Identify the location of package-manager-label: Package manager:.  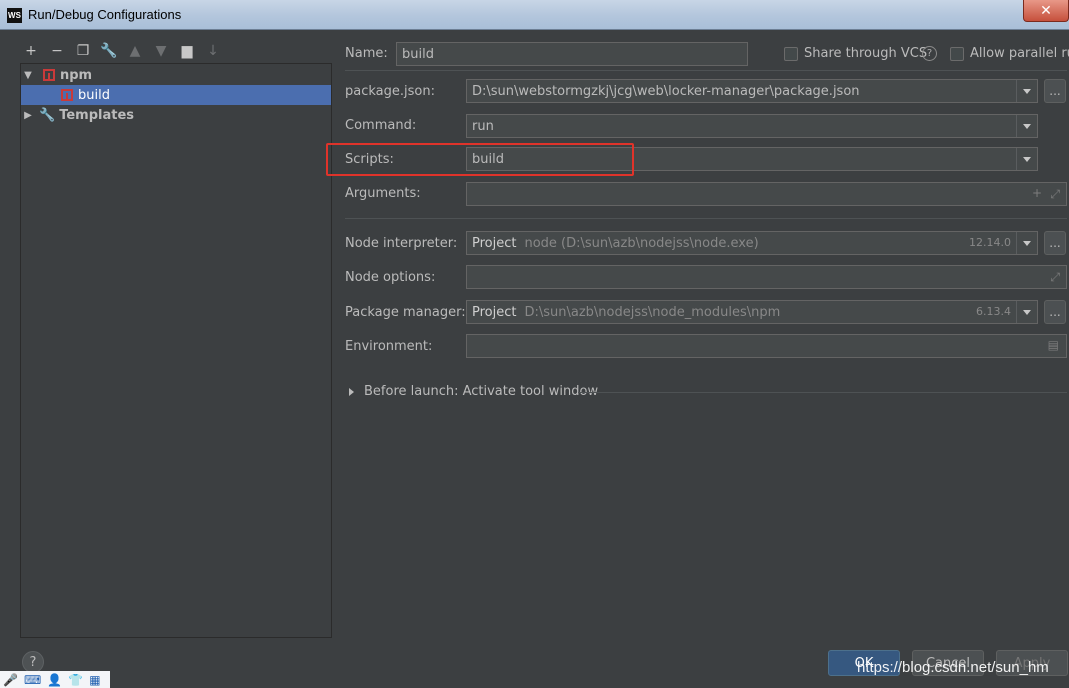
(405, 312).